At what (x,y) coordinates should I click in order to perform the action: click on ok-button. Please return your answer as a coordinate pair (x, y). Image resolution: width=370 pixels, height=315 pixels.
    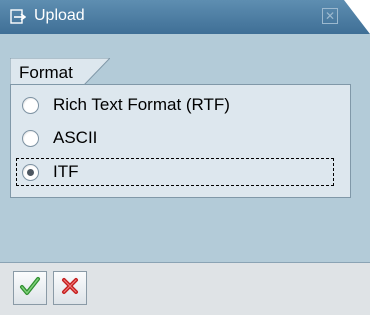
    Looking at the image, I should click on (30, 288).